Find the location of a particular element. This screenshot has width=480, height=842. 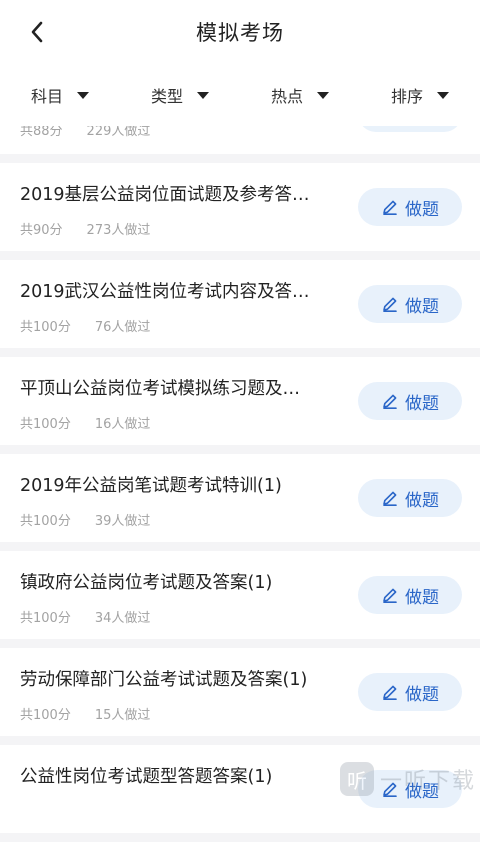

item-title: 镇政府公益岗位考试题及答案(1) is located at coordinates (146, 583).